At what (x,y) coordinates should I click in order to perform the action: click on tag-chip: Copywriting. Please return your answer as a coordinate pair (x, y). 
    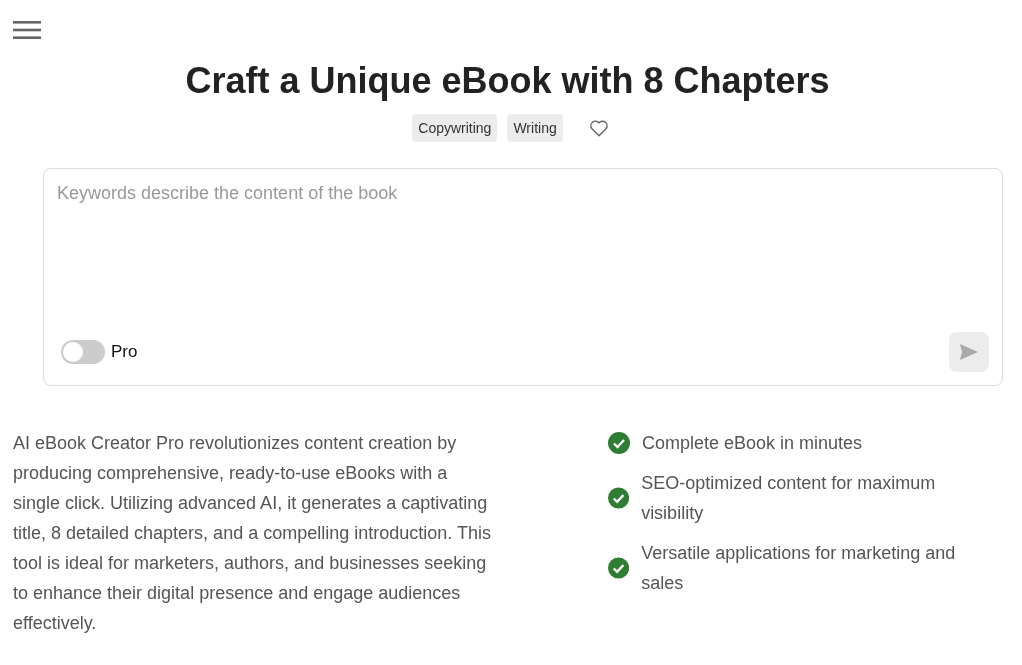
    Looking at the image, I should click on (455, 128).